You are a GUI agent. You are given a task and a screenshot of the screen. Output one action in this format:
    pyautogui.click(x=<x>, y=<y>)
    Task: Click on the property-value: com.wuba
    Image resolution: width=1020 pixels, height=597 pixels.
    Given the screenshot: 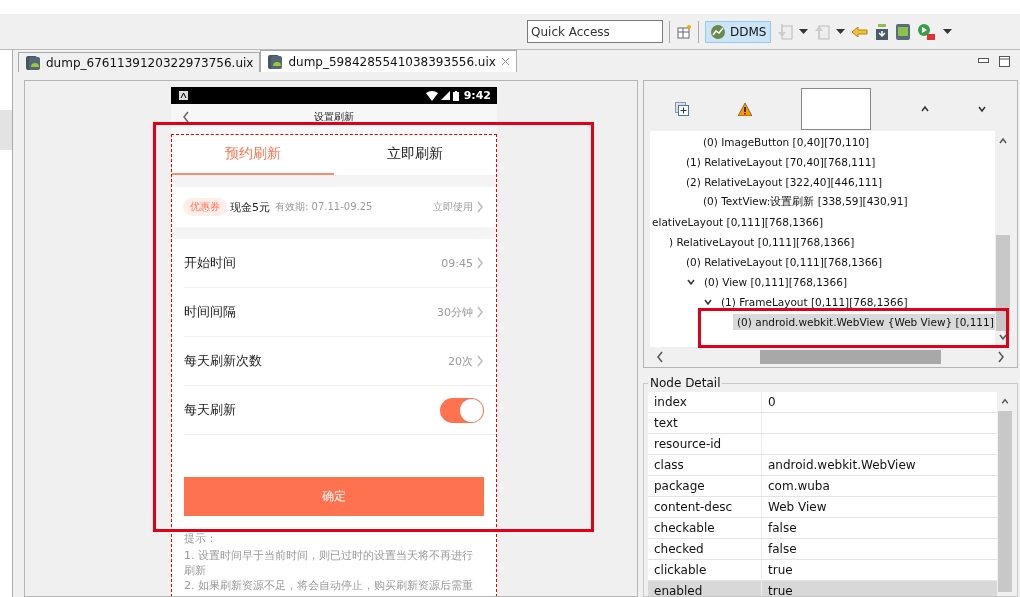 What is the action you would take?
    pyautogui.click(x=879, y=486)
    